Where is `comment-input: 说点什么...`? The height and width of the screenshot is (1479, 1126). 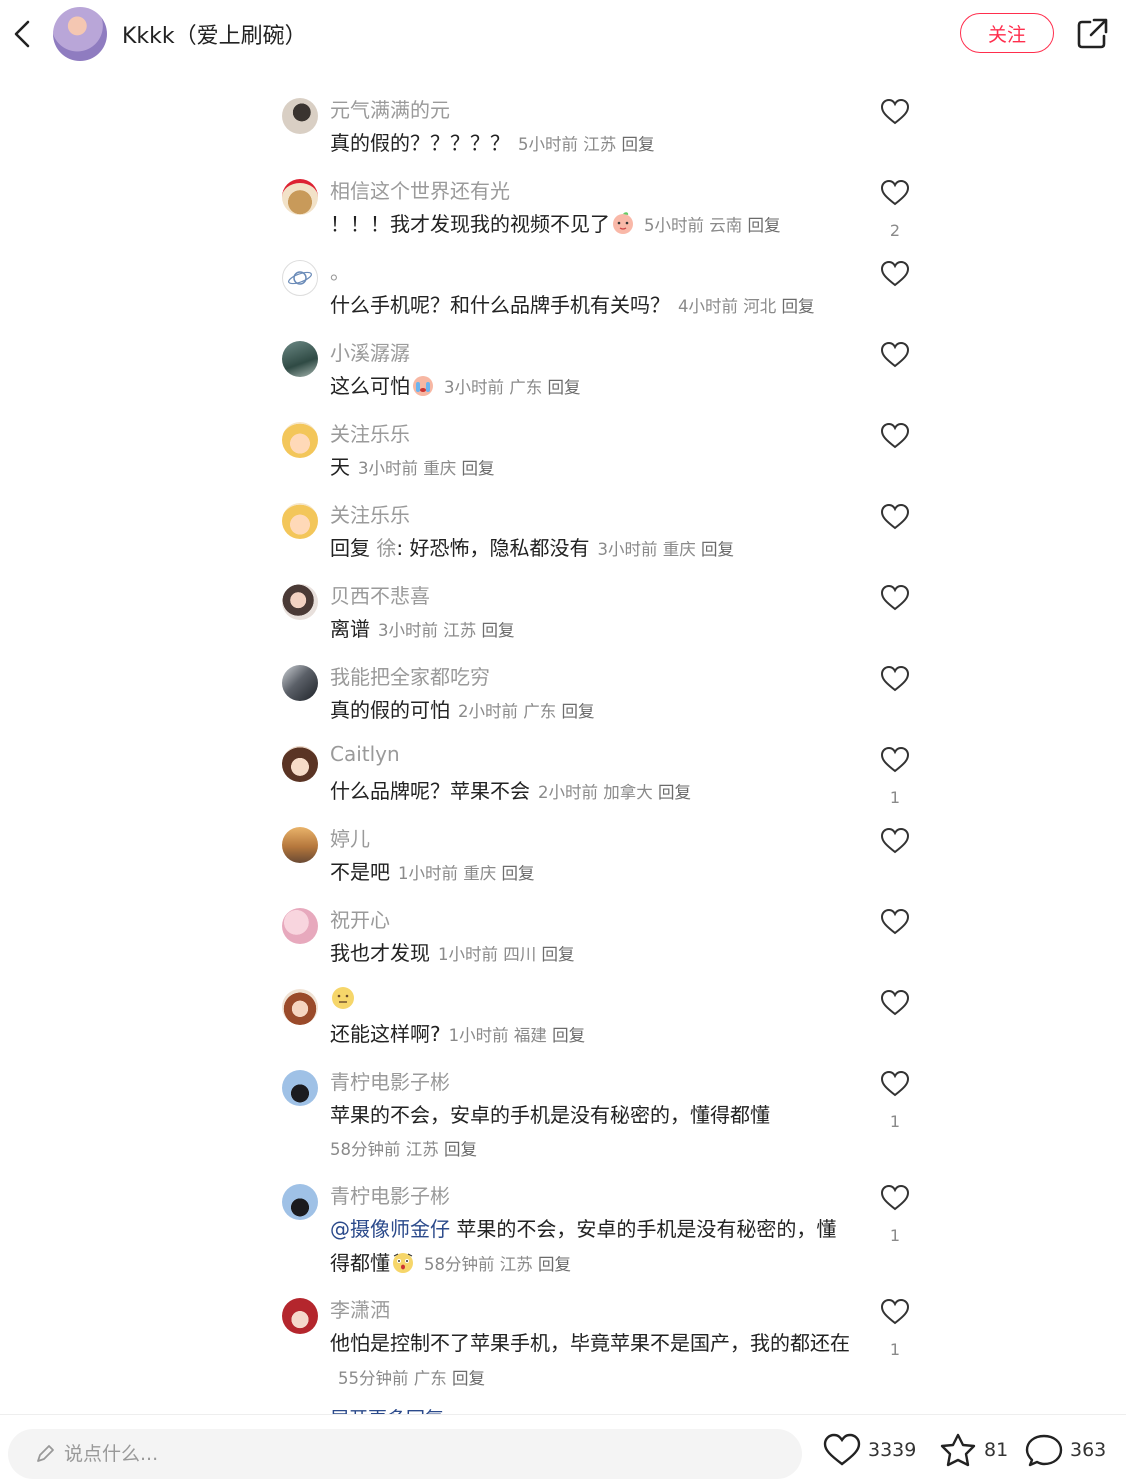 comment-input: 说点什么... is located at coordinates (405, 1454).